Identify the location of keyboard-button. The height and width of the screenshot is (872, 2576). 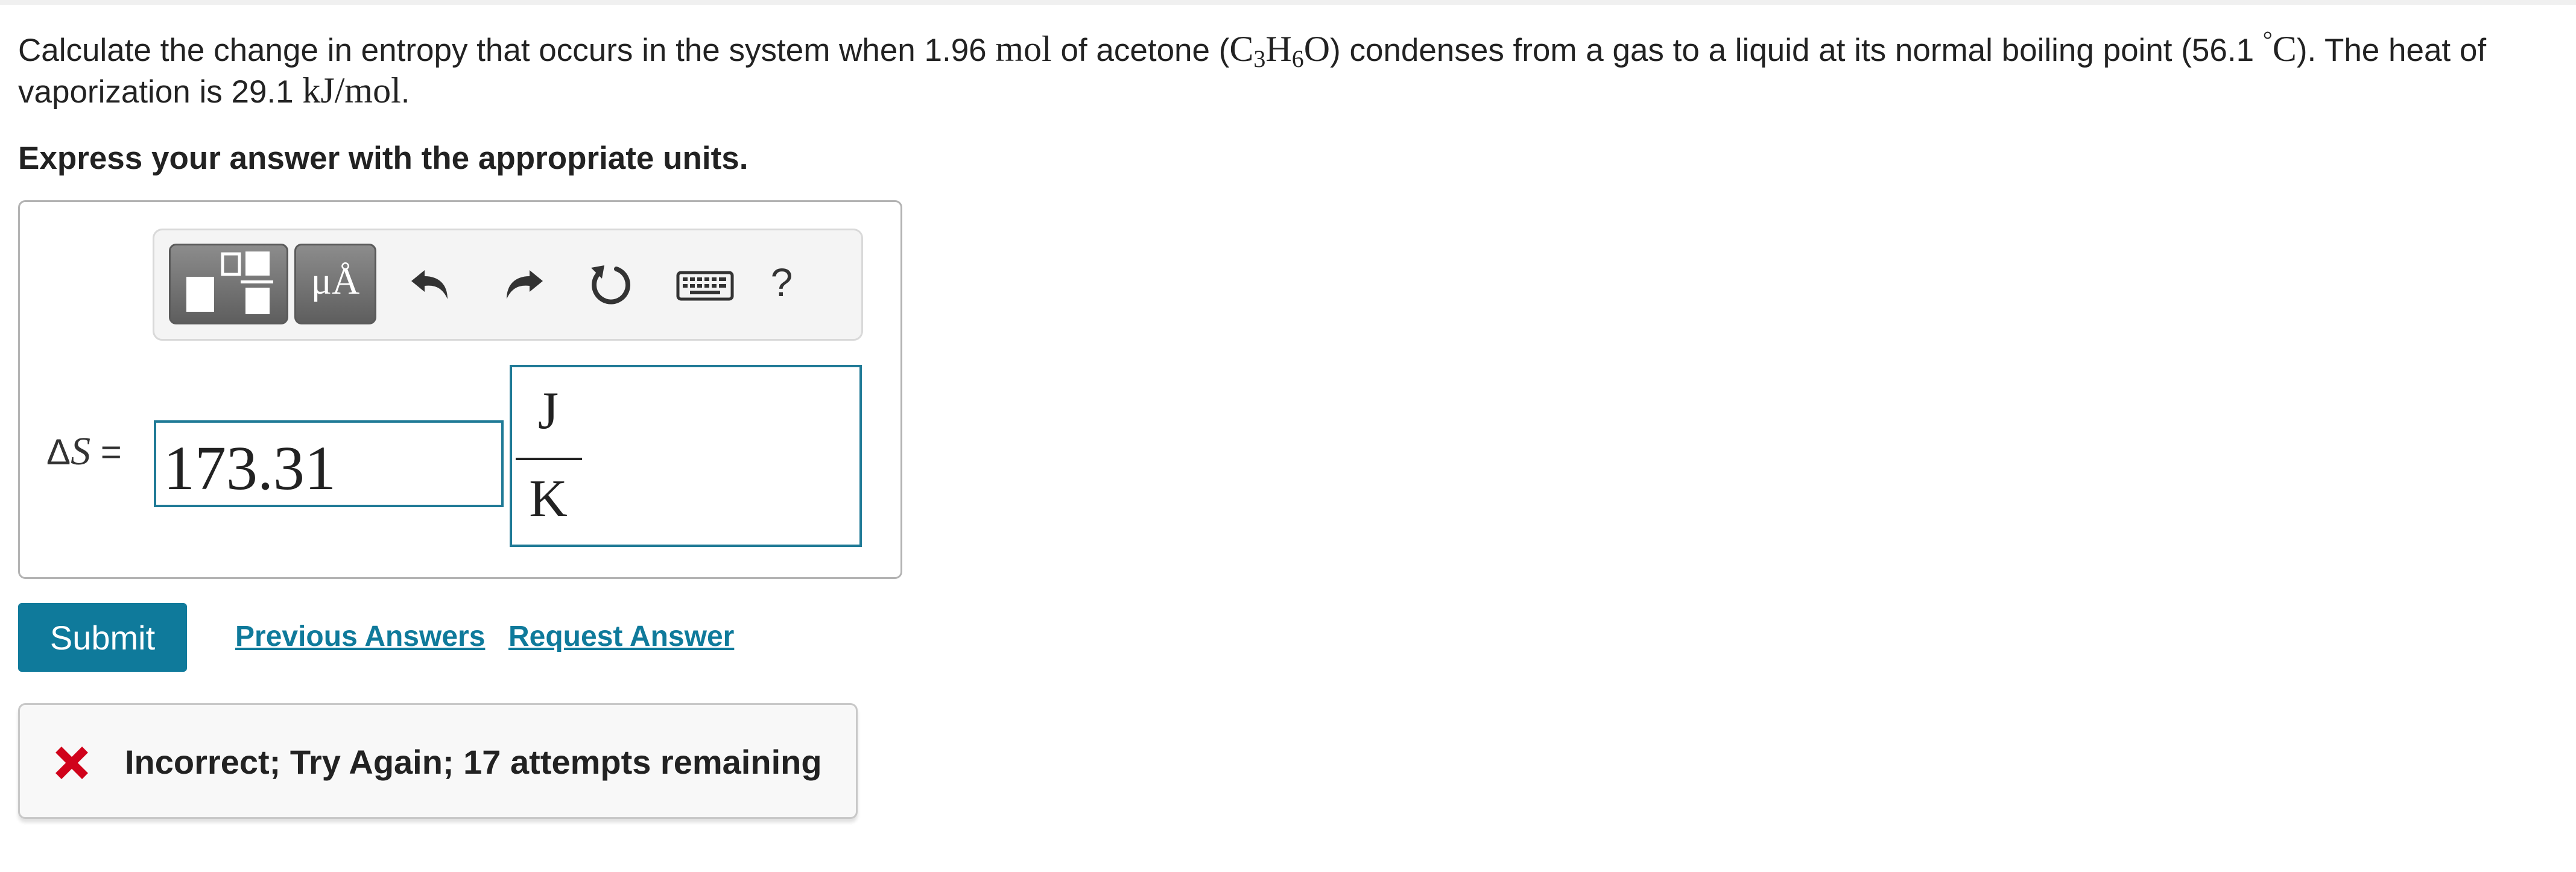
(705, 283).